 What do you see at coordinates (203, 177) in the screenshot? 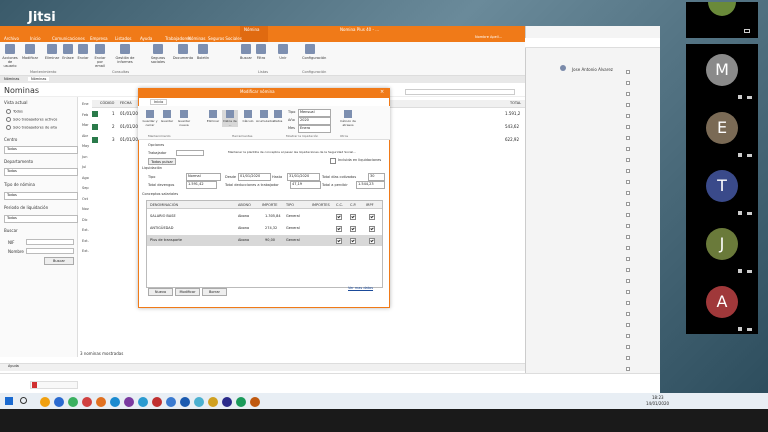
I see `tipo2-select: Normal` at bounding box center [203, 177].